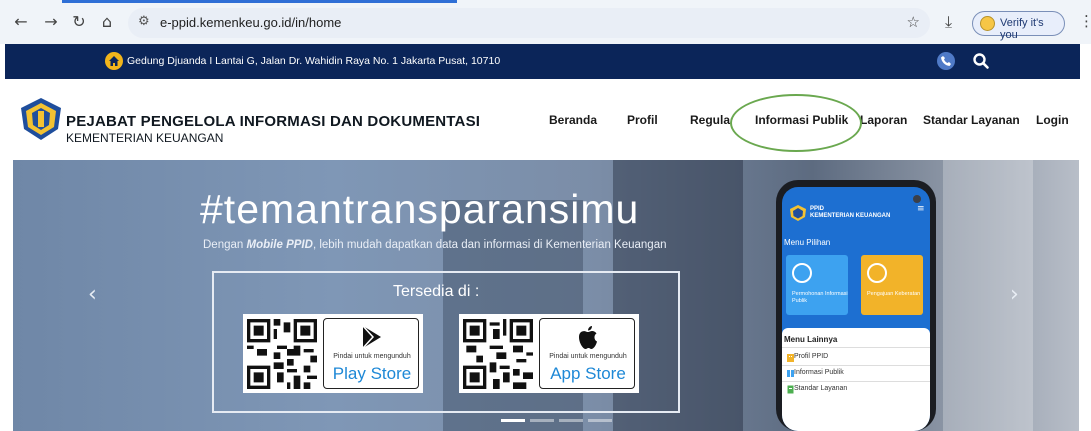 Image resolution: width=1091 pixels, height=431 pixels. I want to click on phone-tile-keberatan: Pengajuan Keberatan, so click(892, 285).